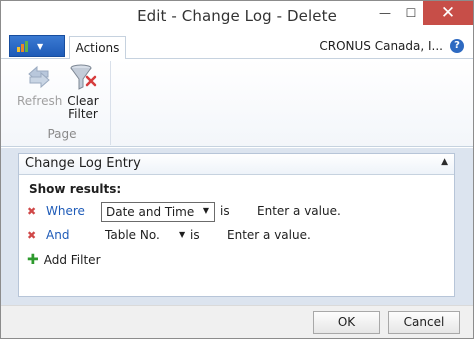 The height and width of the screenshot is (339, 474). I want to click on add-filter-button: ✚ Add Filter, so click(64, 260).